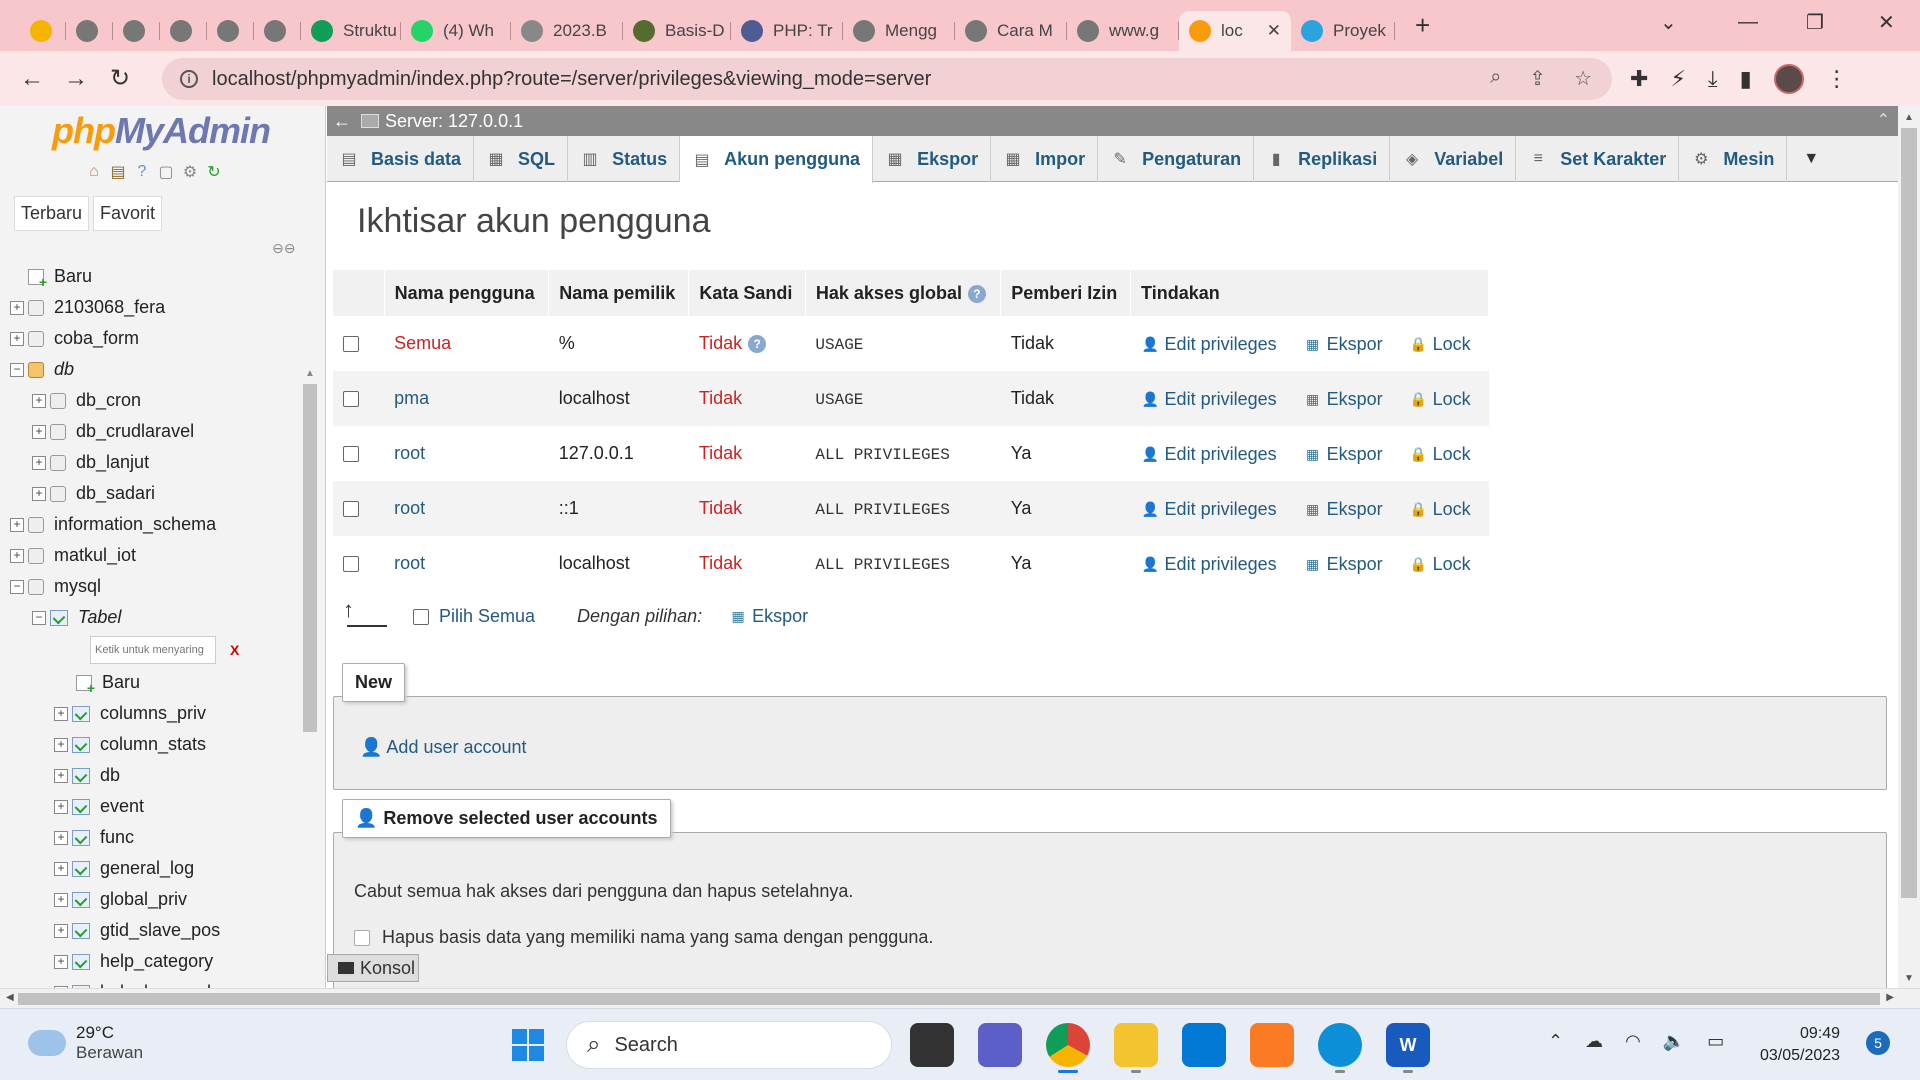 The width and height of the screenshot is (1920, 1080). I want to click on battery-icon: ▭, so click(1715, 1041).